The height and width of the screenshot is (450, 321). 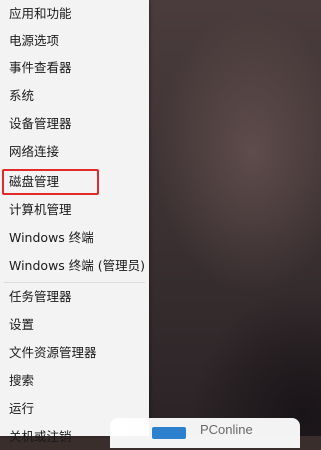 What do you see at coordinates (74, 237) in the screenshot?
I see `menu-item-windows-terminal: Windows 终端` at bounding box center [74, 237].